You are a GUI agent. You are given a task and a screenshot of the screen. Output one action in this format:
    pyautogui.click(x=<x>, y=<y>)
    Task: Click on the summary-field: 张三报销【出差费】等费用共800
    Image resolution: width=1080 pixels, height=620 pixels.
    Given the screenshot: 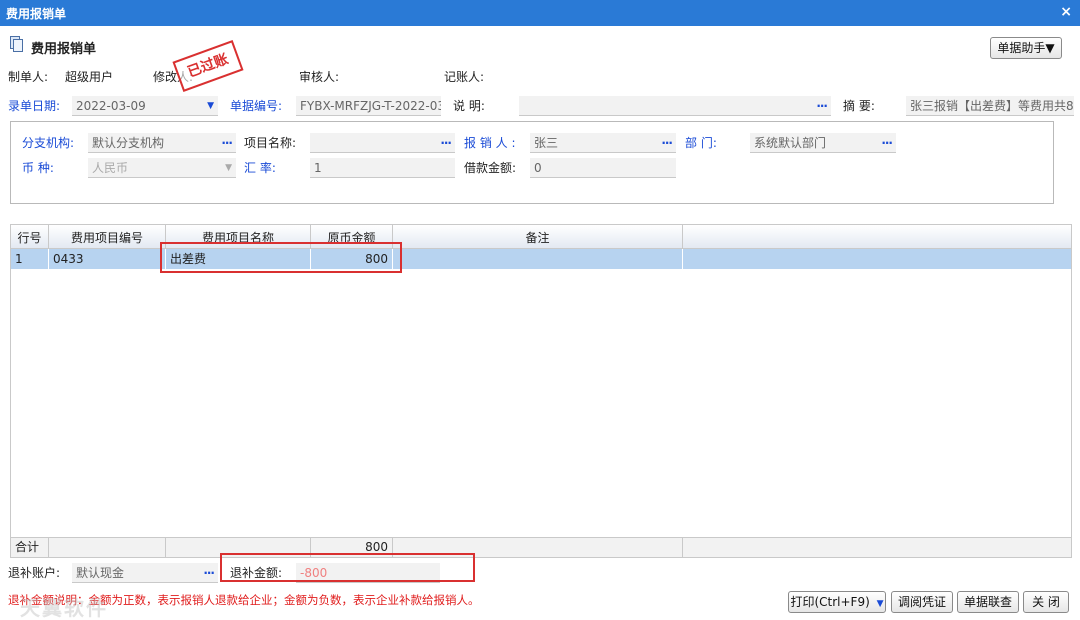 What is the action you would take?
    pyautogui.click(x=990, y=106)
    